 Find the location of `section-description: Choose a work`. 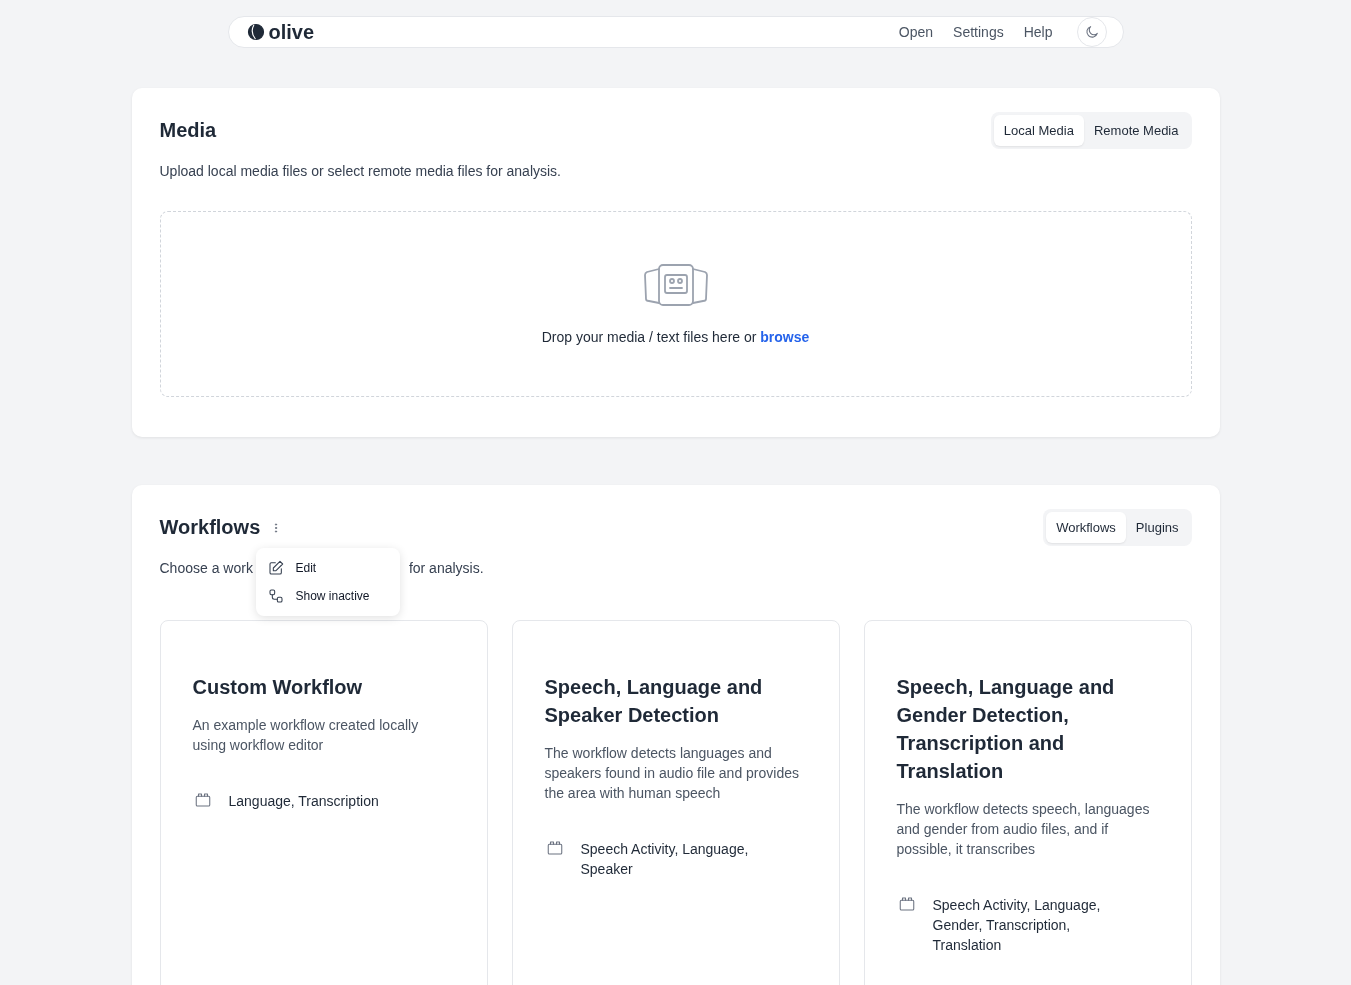

section-description: Choose a work is located at coordinates (206, 568).